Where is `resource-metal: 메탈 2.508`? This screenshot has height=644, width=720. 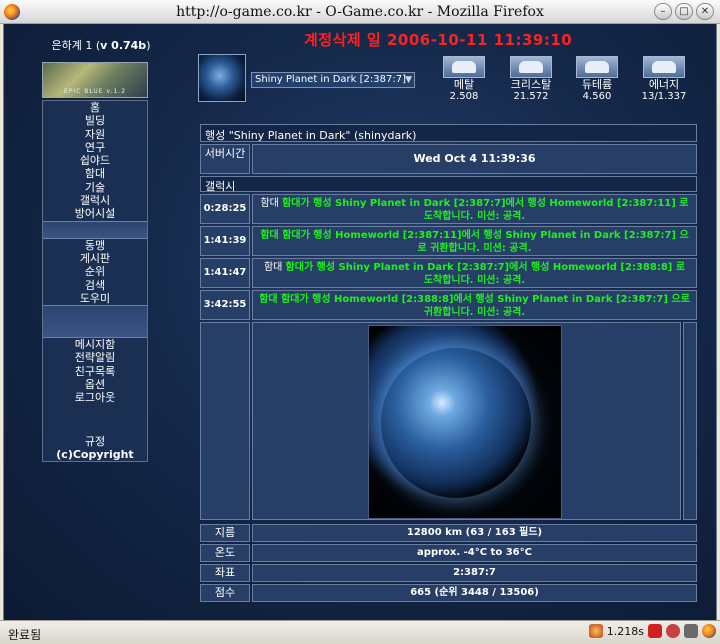
resource-metal: 메탈 2.508 is located at coordinates (464, 79).